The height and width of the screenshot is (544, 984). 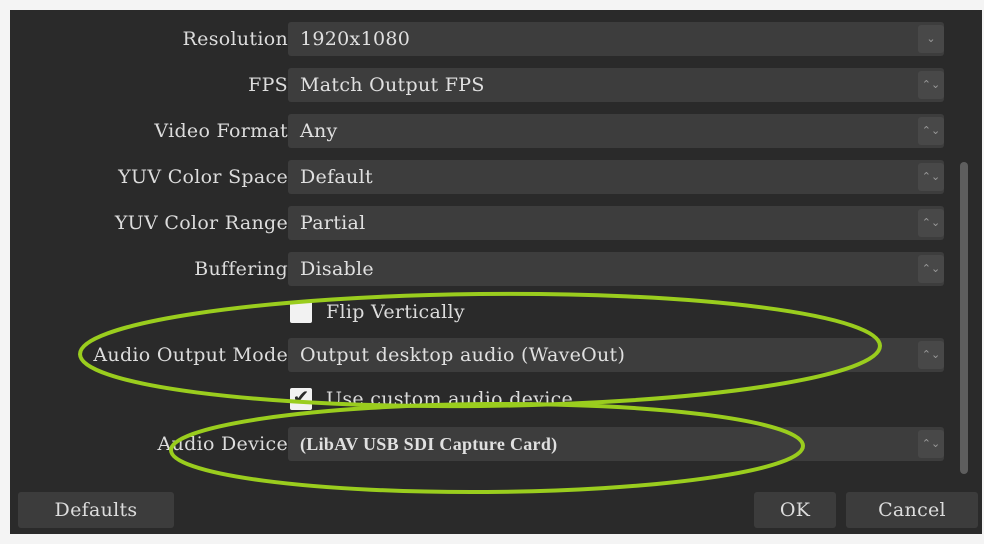 What do you see at coordinates (96, 510) in the screenshot?
I see `defaults-button: Defaults` at bounding box center [96, 510].